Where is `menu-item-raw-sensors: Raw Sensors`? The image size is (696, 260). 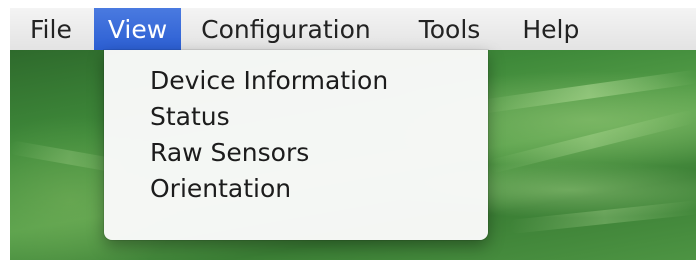 menu-item-raw-sensors: Raw Sensors is located at coordinates (296, 152).